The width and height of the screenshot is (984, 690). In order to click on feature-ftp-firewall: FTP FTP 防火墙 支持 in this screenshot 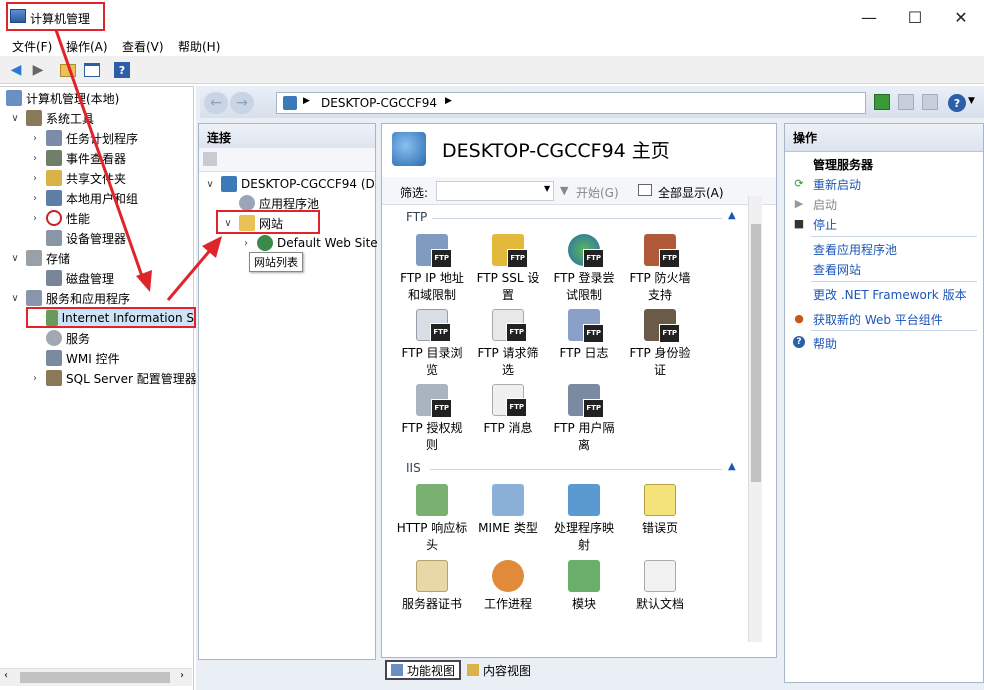, I will do `click(660, 269)`.